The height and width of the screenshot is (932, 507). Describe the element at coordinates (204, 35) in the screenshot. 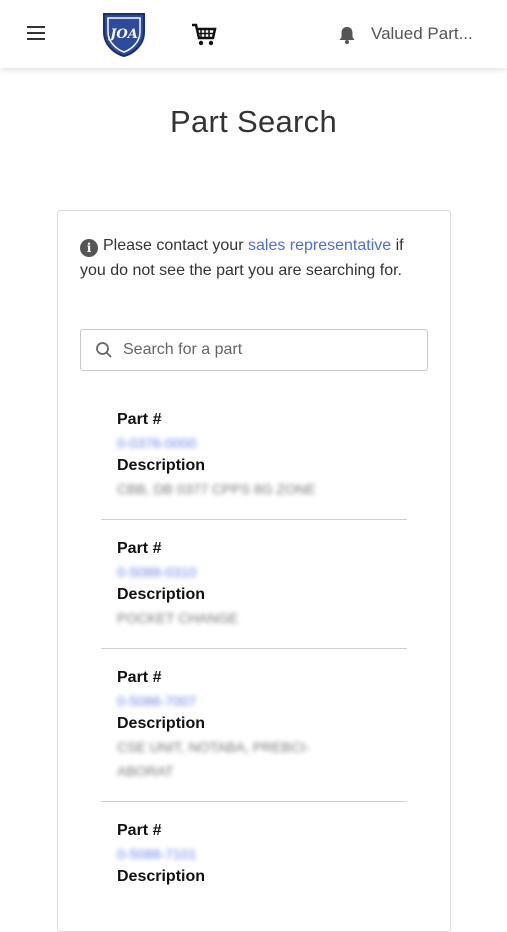

I see `cart-icon` at that location.